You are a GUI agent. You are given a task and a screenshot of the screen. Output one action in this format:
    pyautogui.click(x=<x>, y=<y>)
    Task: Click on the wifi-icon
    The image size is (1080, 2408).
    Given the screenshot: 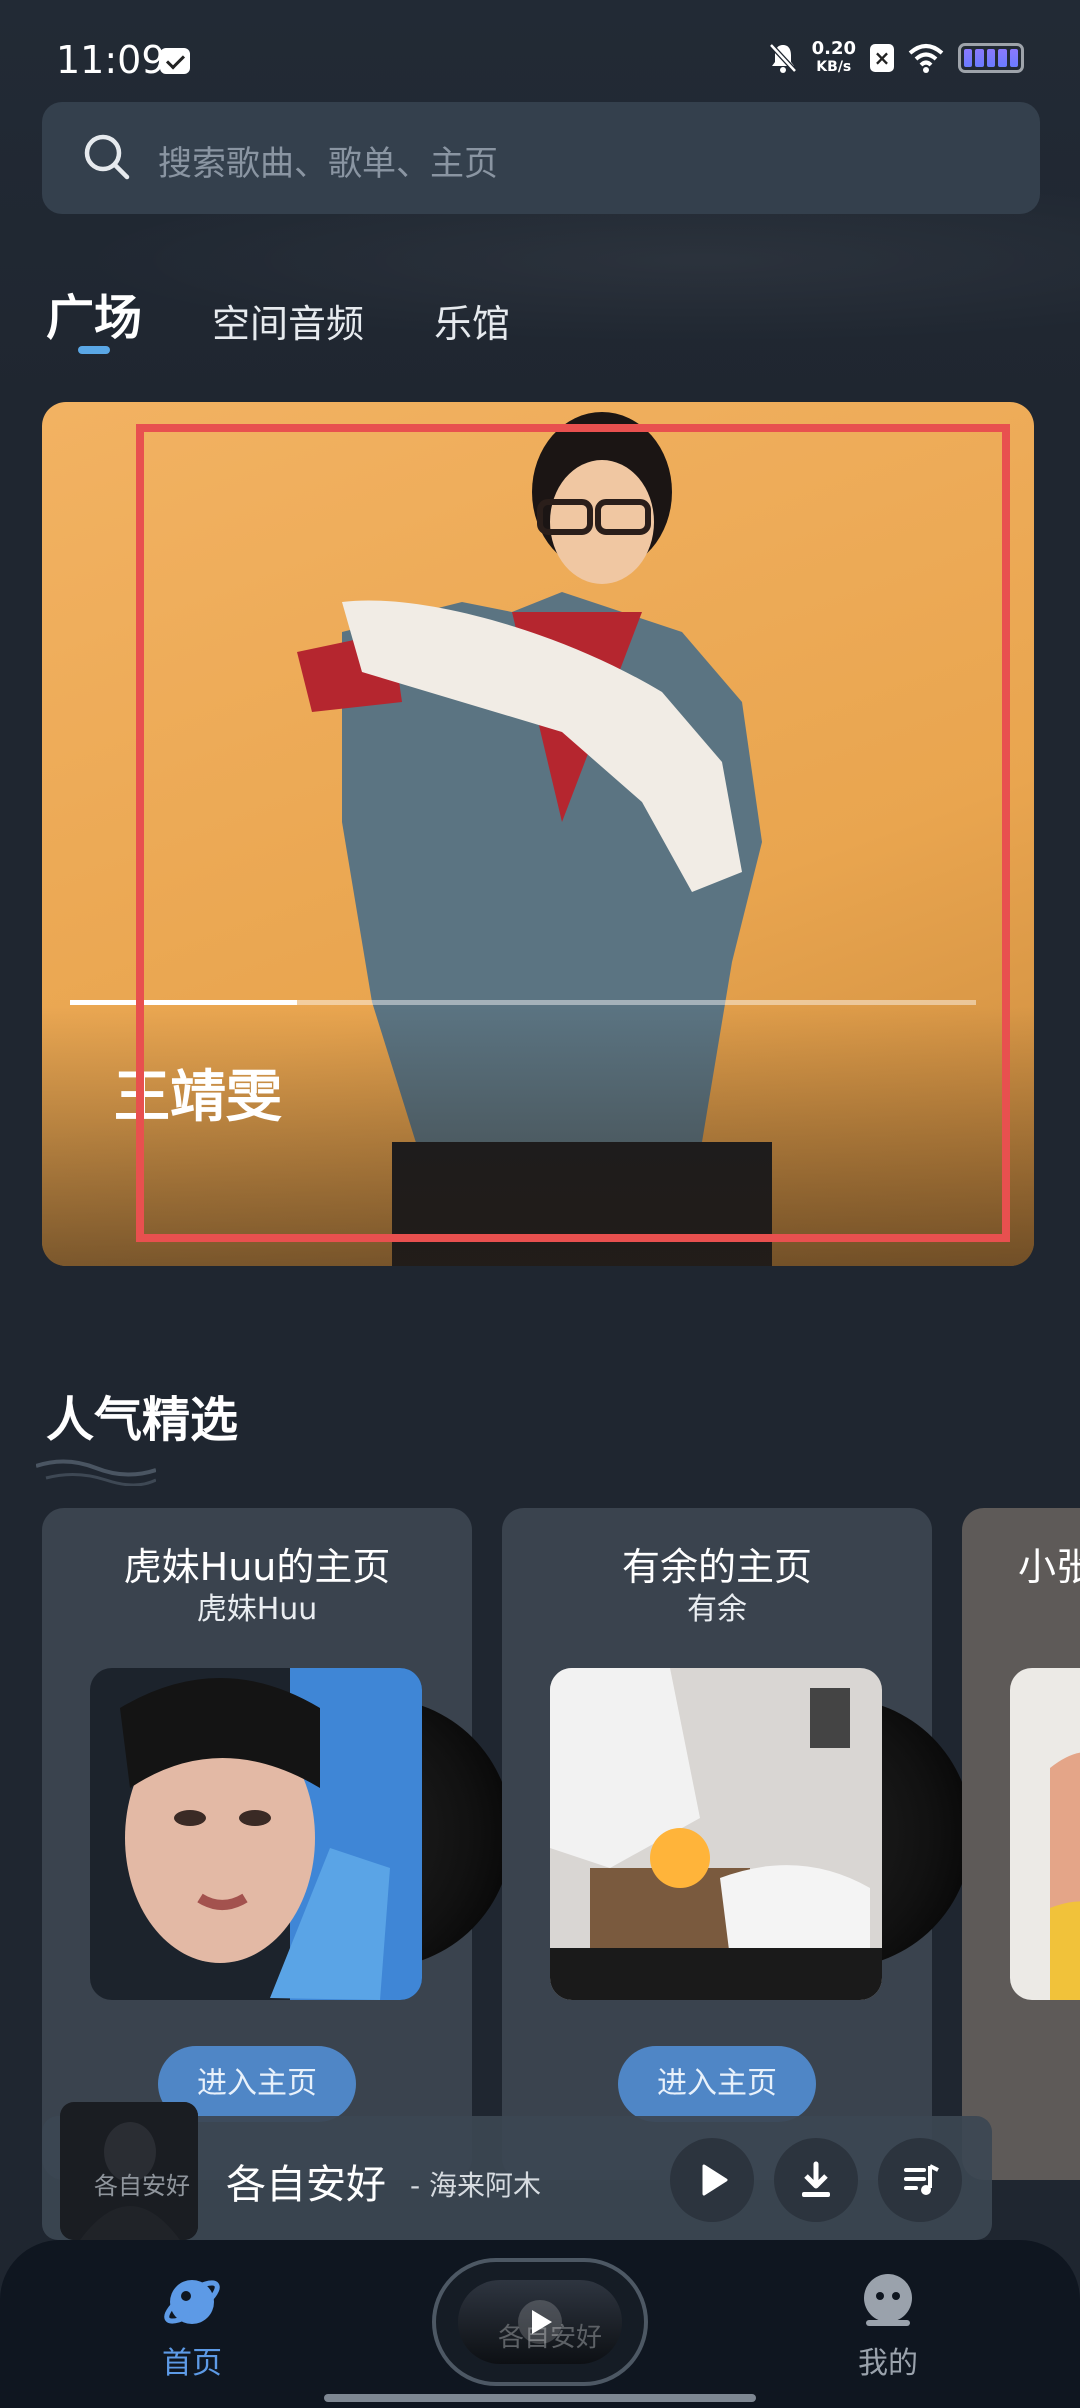 What is the action you would take?
    pyautogui.click(x=926, y=58)
    